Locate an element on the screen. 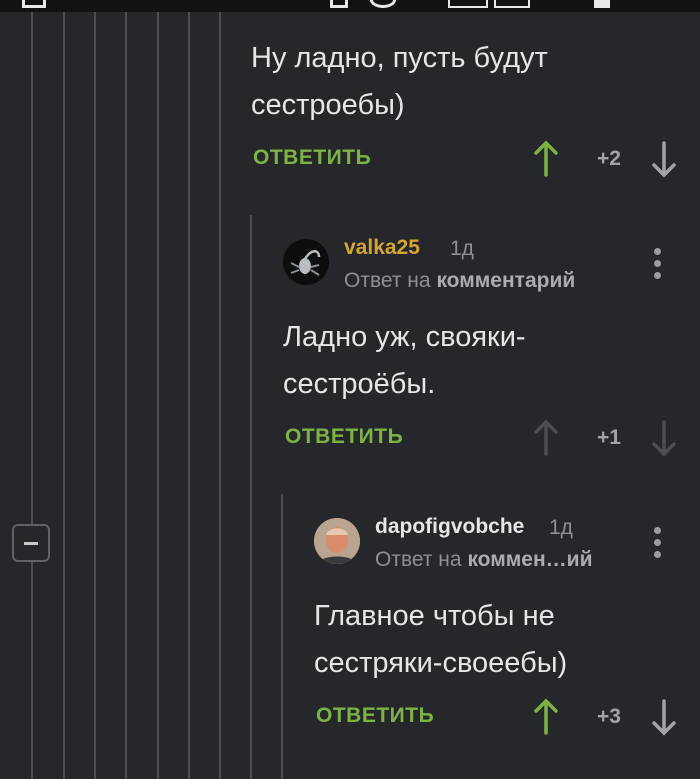 The image size is (700, 779). comment-score: +1 is located at coordinates (609, 437).